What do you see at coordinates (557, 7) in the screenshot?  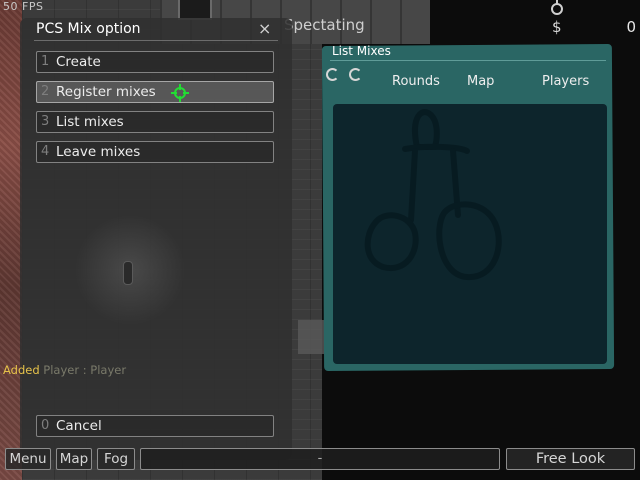 I see `timer-icon` at bounding box center [557, 7].